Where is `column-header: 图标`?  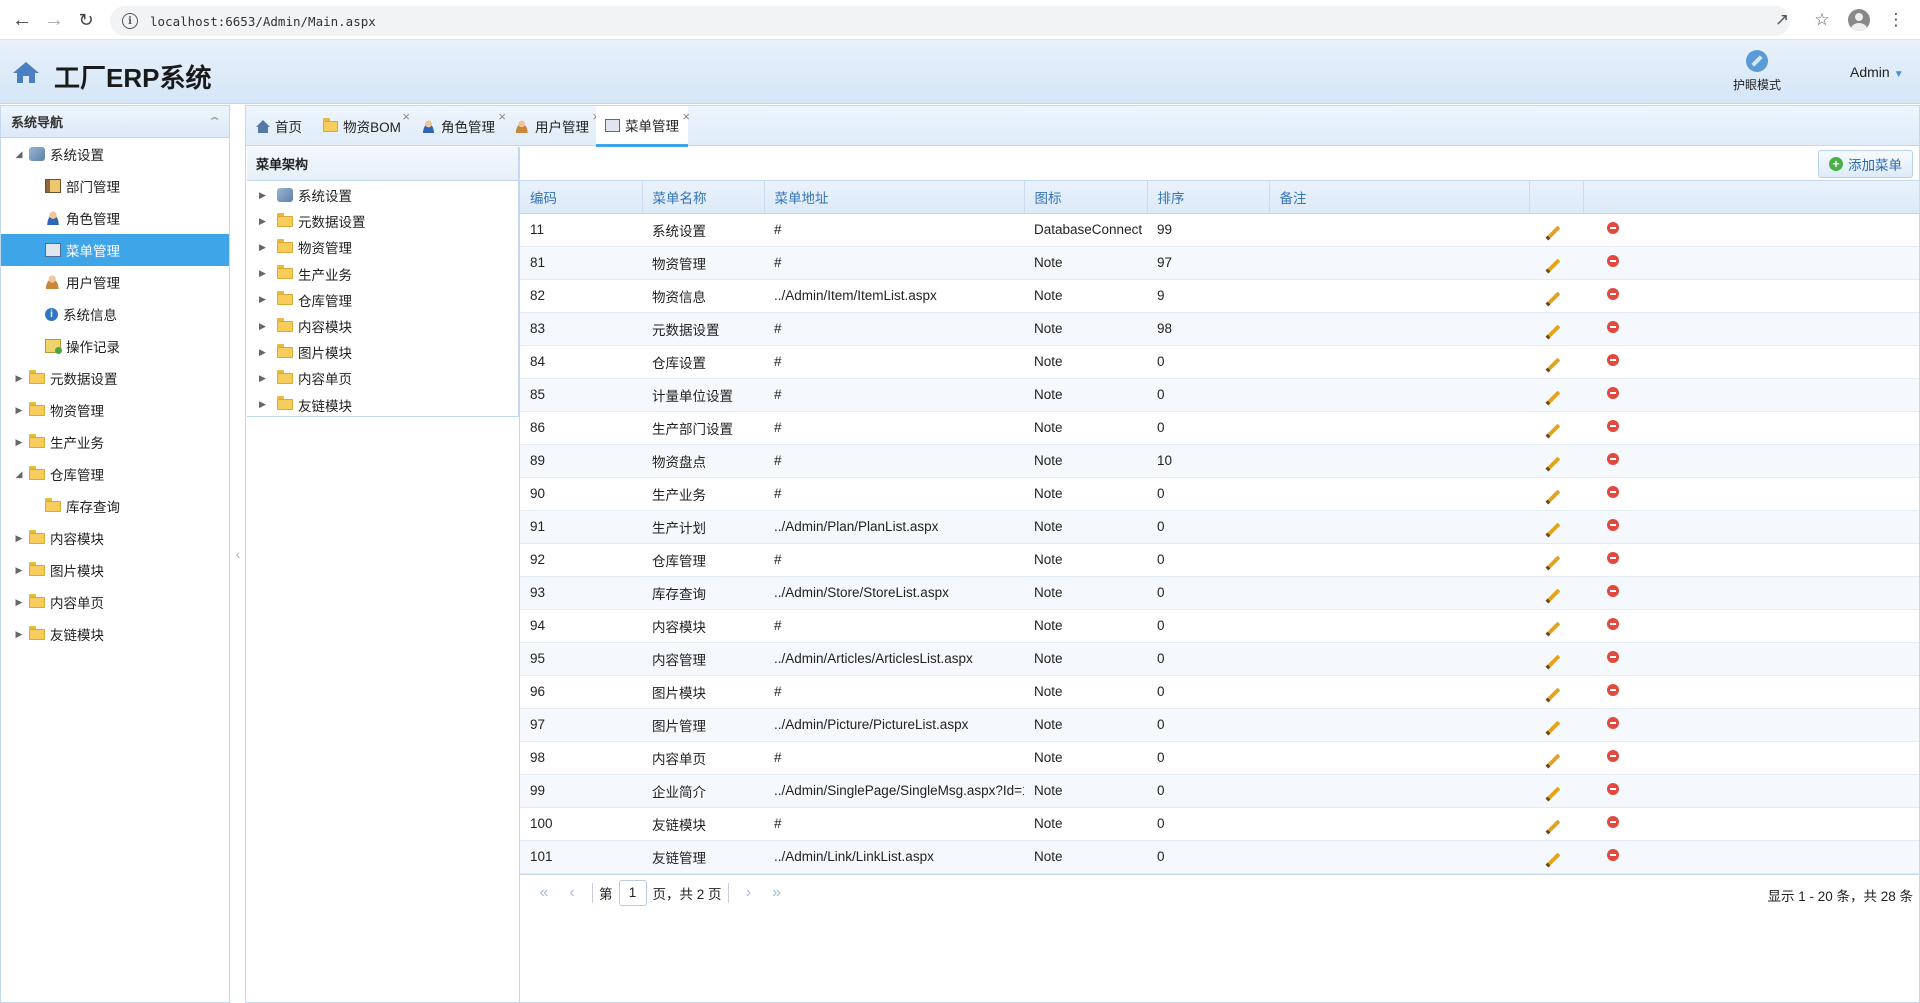 column-header: 图标 is located at coordinates (1086, 197).